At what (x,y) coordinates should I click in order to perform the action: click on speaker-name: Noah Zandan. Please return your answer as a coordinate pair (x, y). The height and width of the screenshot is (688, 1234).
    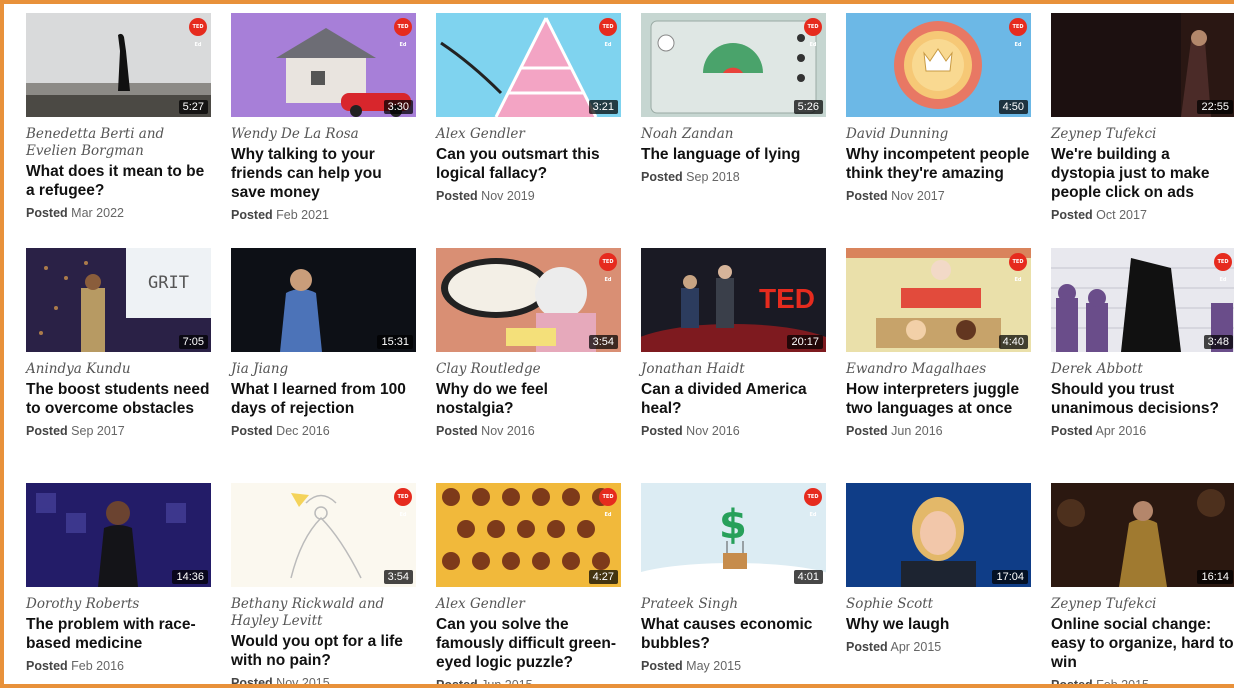
    Looking at the image, I should click on (733, 134).